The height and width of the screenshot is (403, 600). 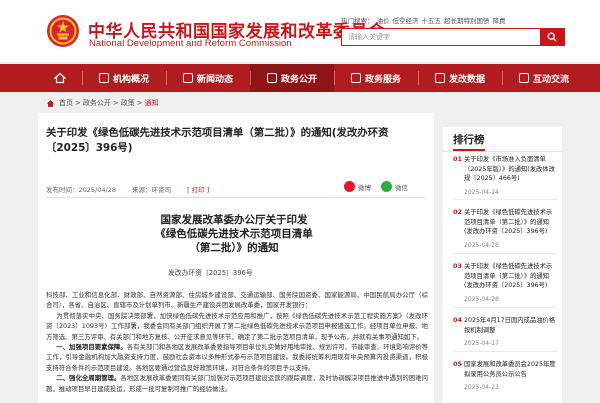 What do you see at coordinates (458, 320) in the screenshot?
I see `ranking-number: 04` at bounding box center [458, 320].